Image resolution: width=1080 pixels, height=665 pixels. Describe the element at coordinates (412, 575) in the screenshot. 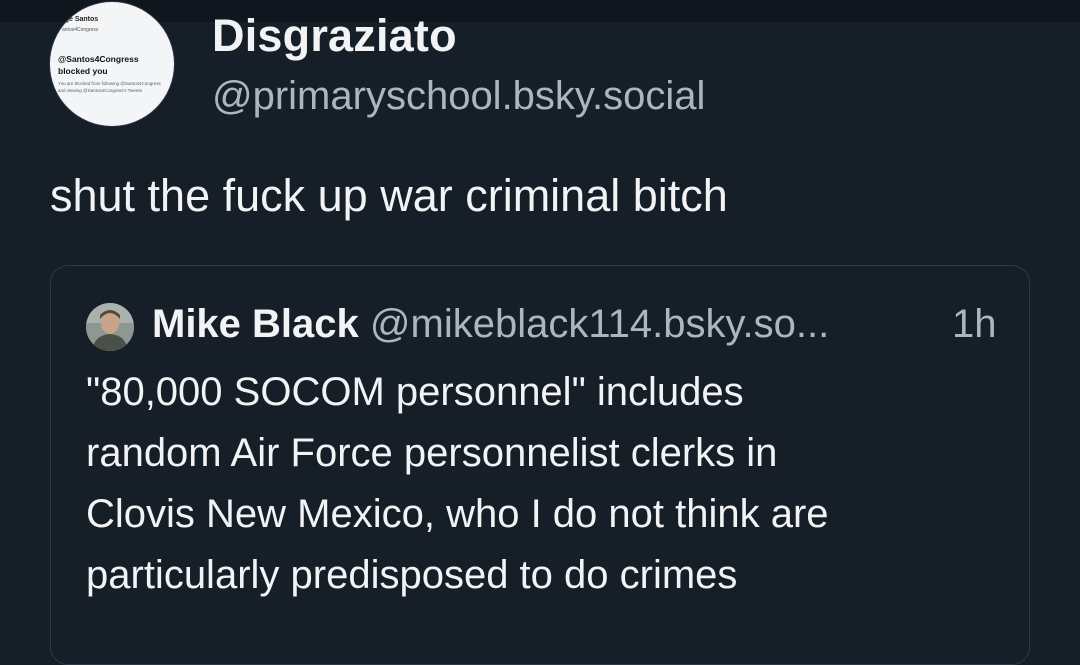

I see `quoted-post-text-line: particularly predisposed to do crimes` at that location.